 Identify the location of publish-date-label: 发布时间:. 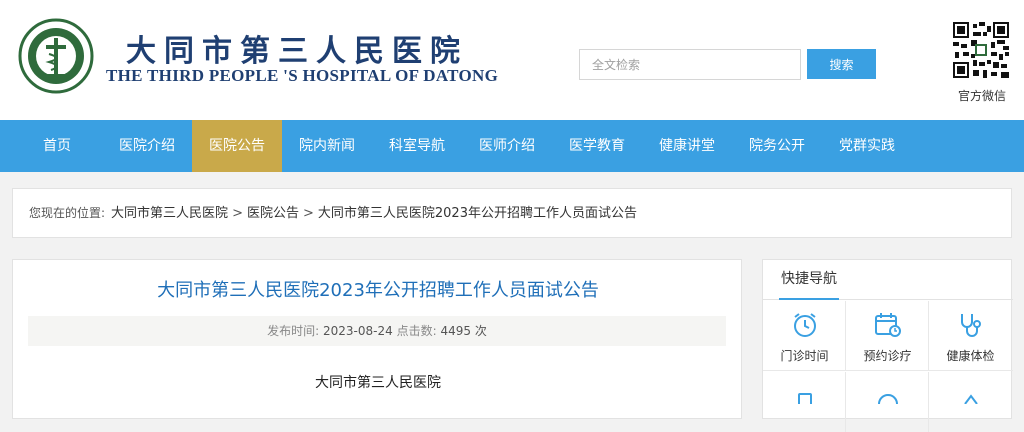
(293, 331).